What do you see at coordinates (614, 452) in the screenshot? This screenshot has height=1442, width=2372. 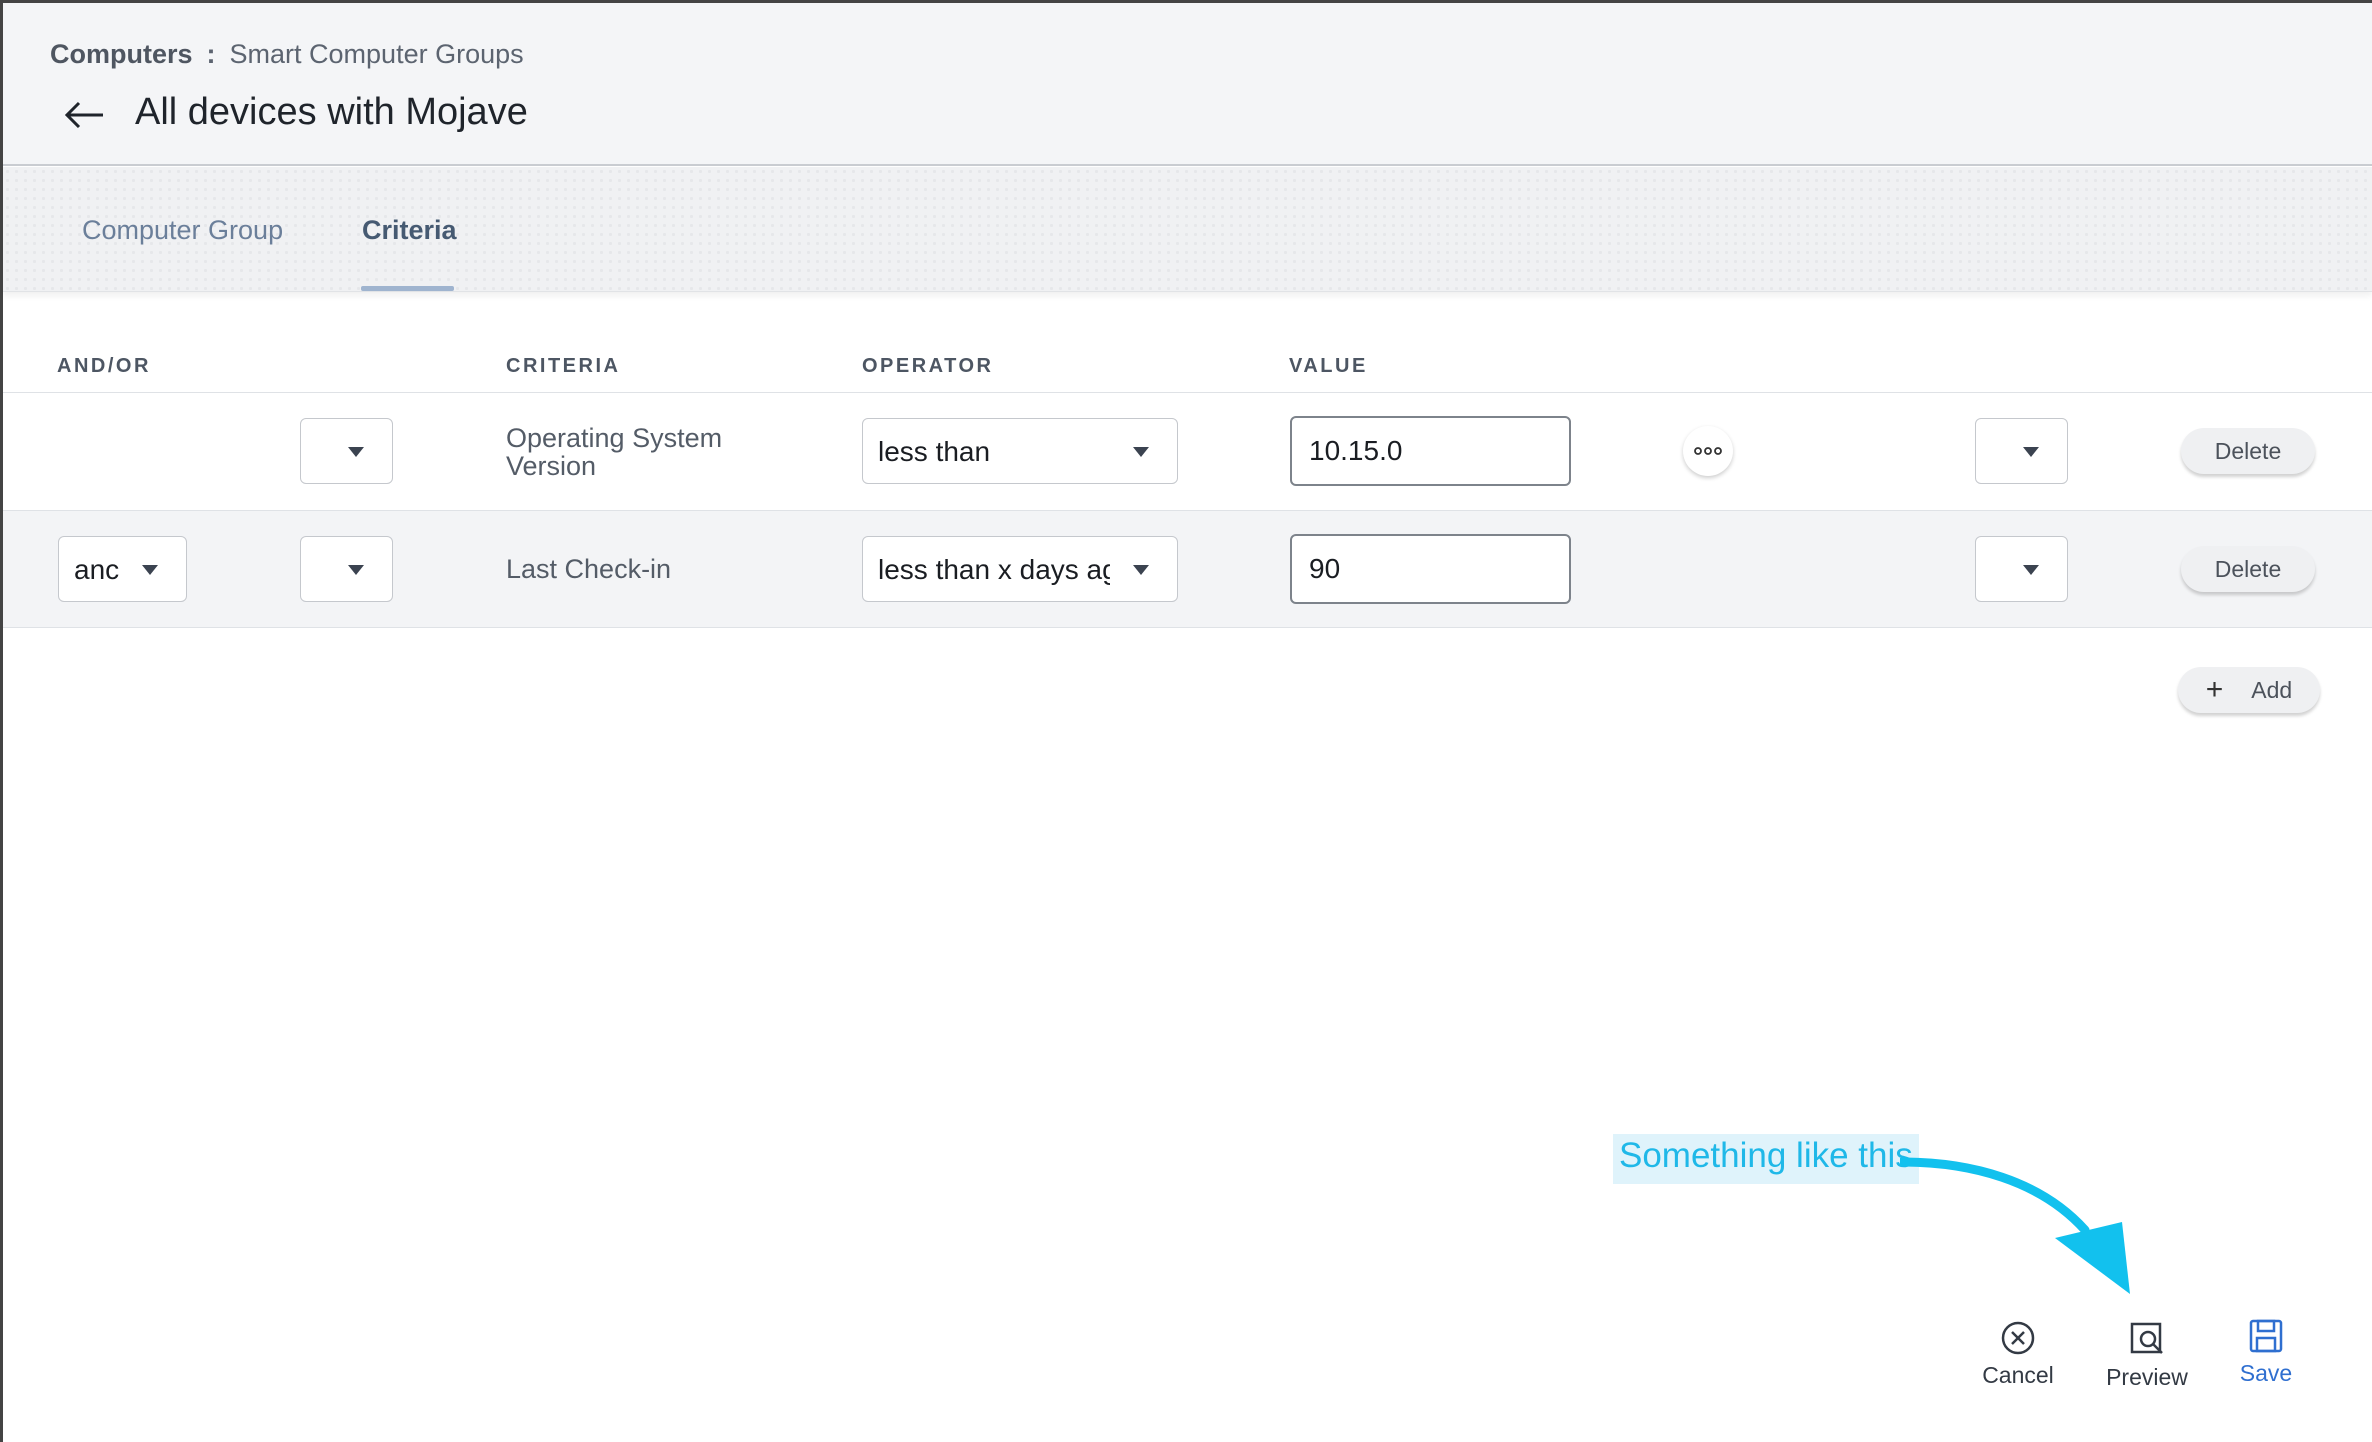 I see `criteria-label: Operating System Version` at bounding box center [614, 452].